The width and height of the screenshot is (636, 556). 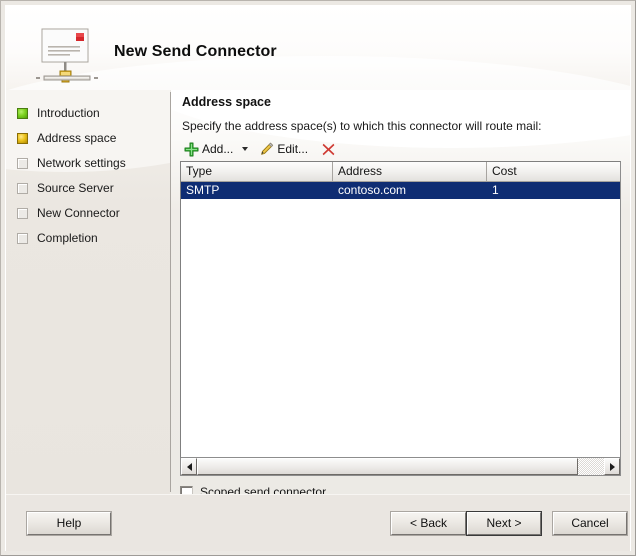 I want to click on scrollbar-thumb, so click(x=387, y=466).